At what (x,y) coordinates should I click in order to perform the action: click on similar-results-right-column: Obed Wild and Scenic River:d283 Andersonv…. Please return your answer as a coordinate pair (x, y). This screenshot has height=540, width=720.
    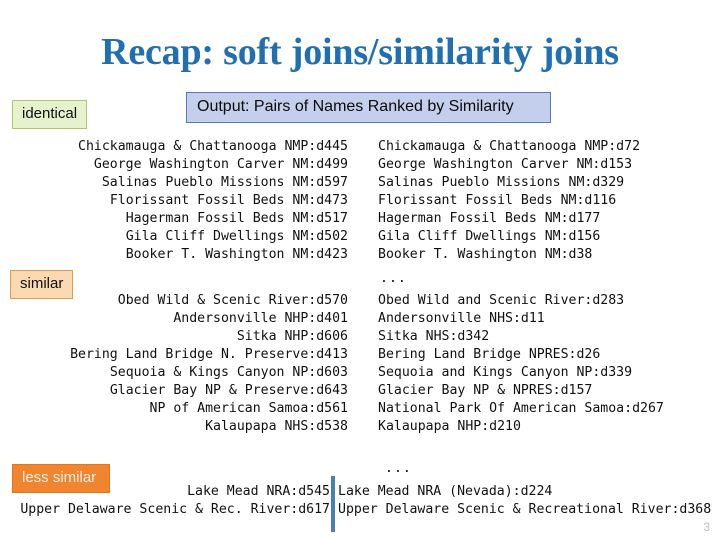
    Looking at the image, I should click on (549, 364).